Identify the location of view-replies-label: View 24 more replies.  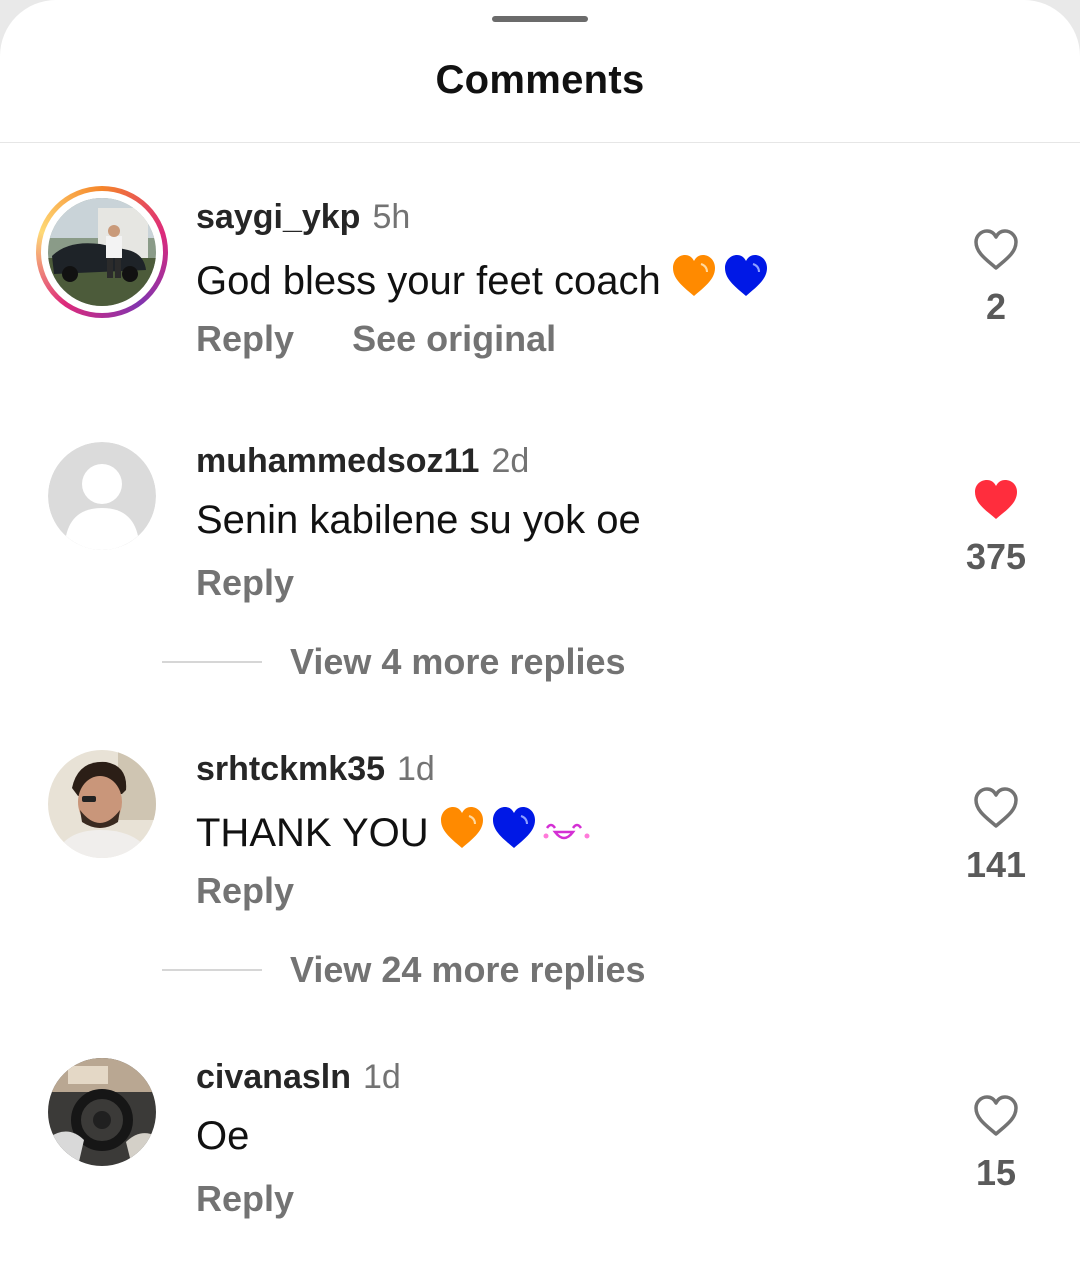
(468, 969).